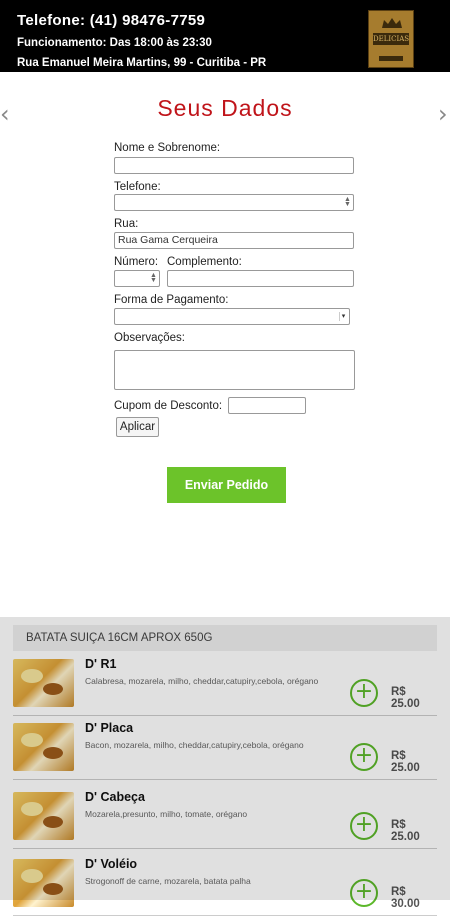  I want to click on restaurant-logo: DELICIAS, so click(391, 39).